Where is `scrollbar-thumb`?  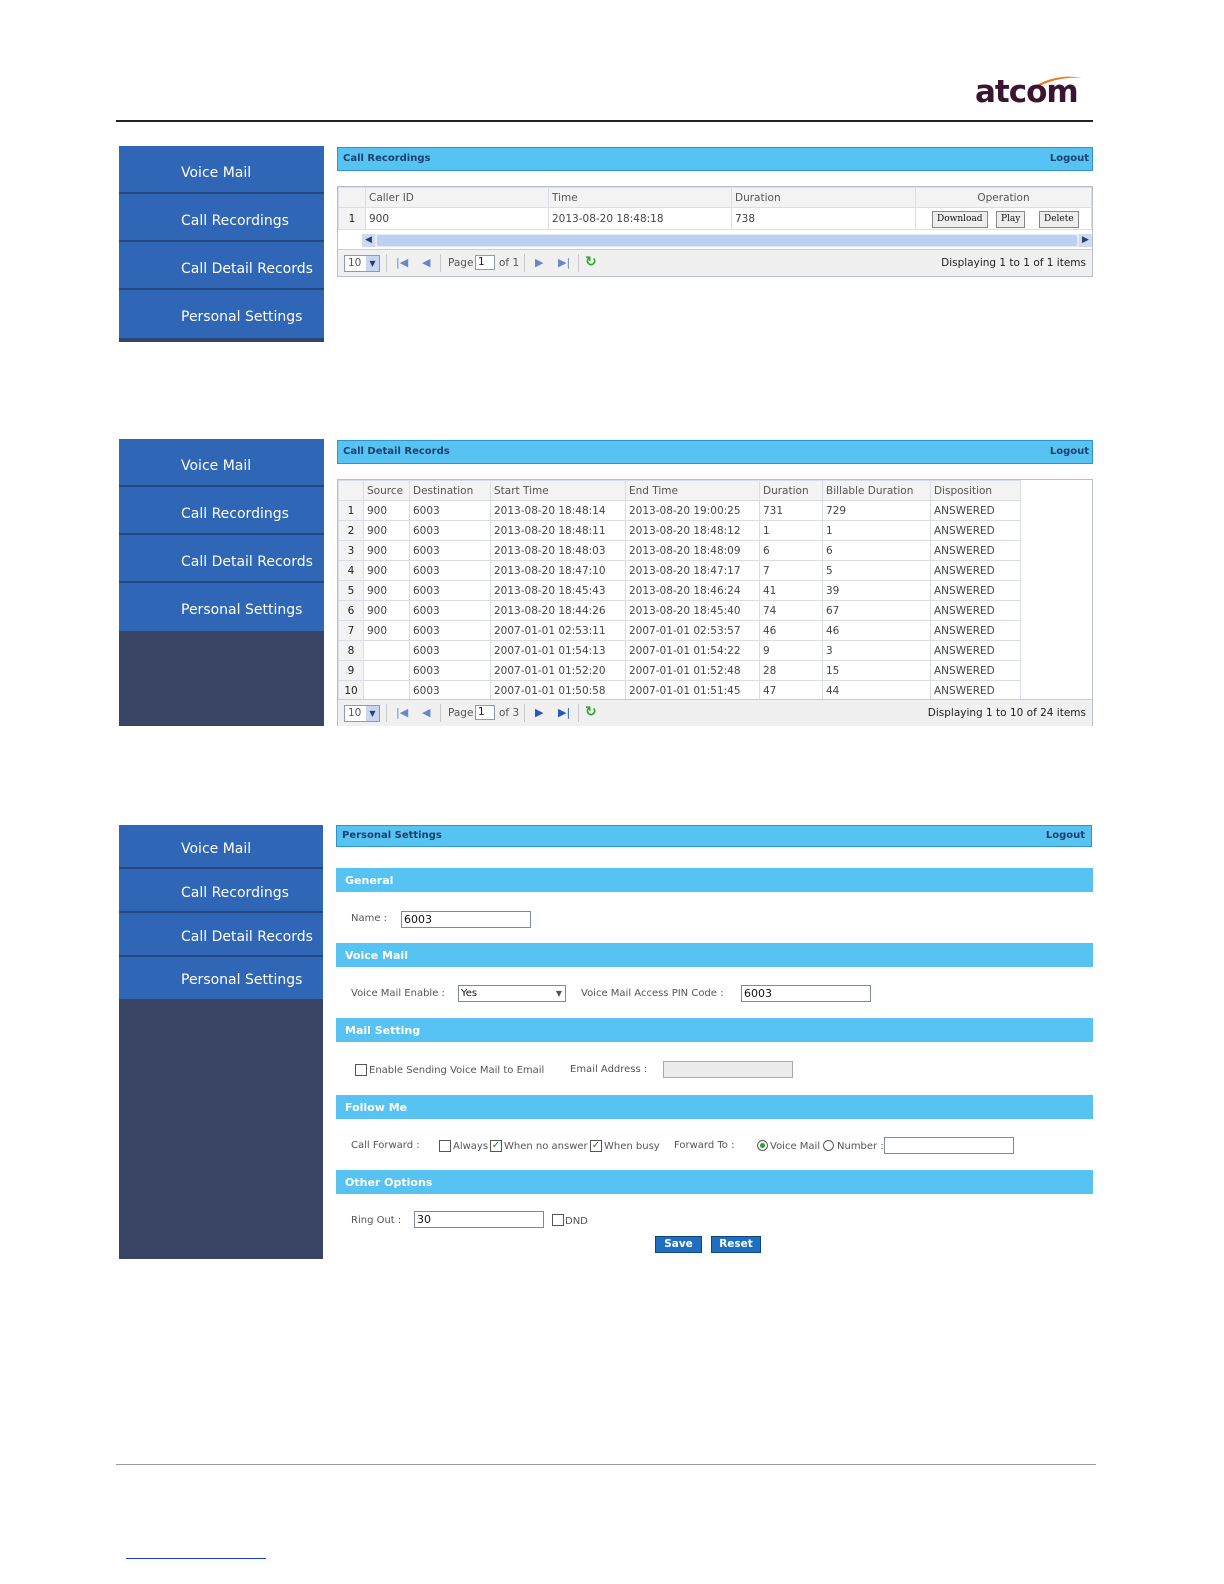
scrollbar-thumb is located at coordinates (727, 240).